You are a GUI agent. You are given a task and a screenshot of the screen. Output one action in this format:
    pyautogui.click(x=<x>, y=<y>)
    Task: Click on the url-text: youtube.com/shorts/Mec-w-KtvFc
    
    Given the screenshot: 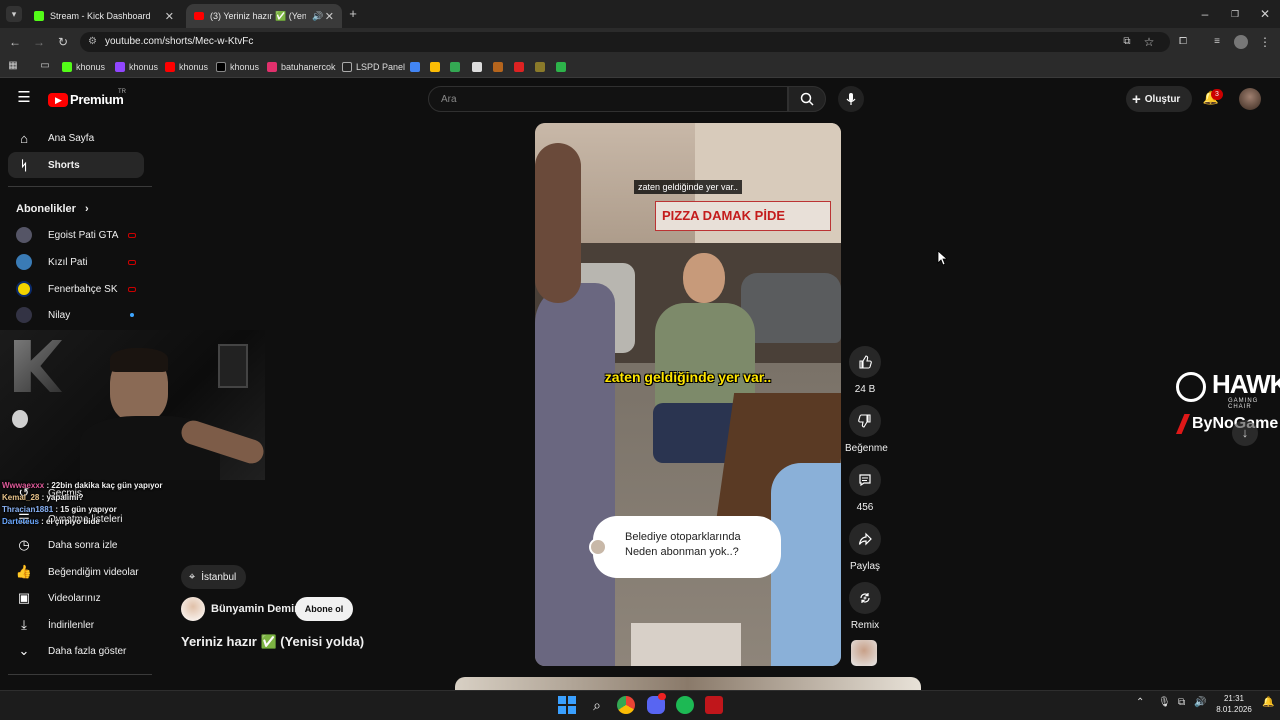 What is the action you would take?
    pyautogui.click(x=179, y=41)
    